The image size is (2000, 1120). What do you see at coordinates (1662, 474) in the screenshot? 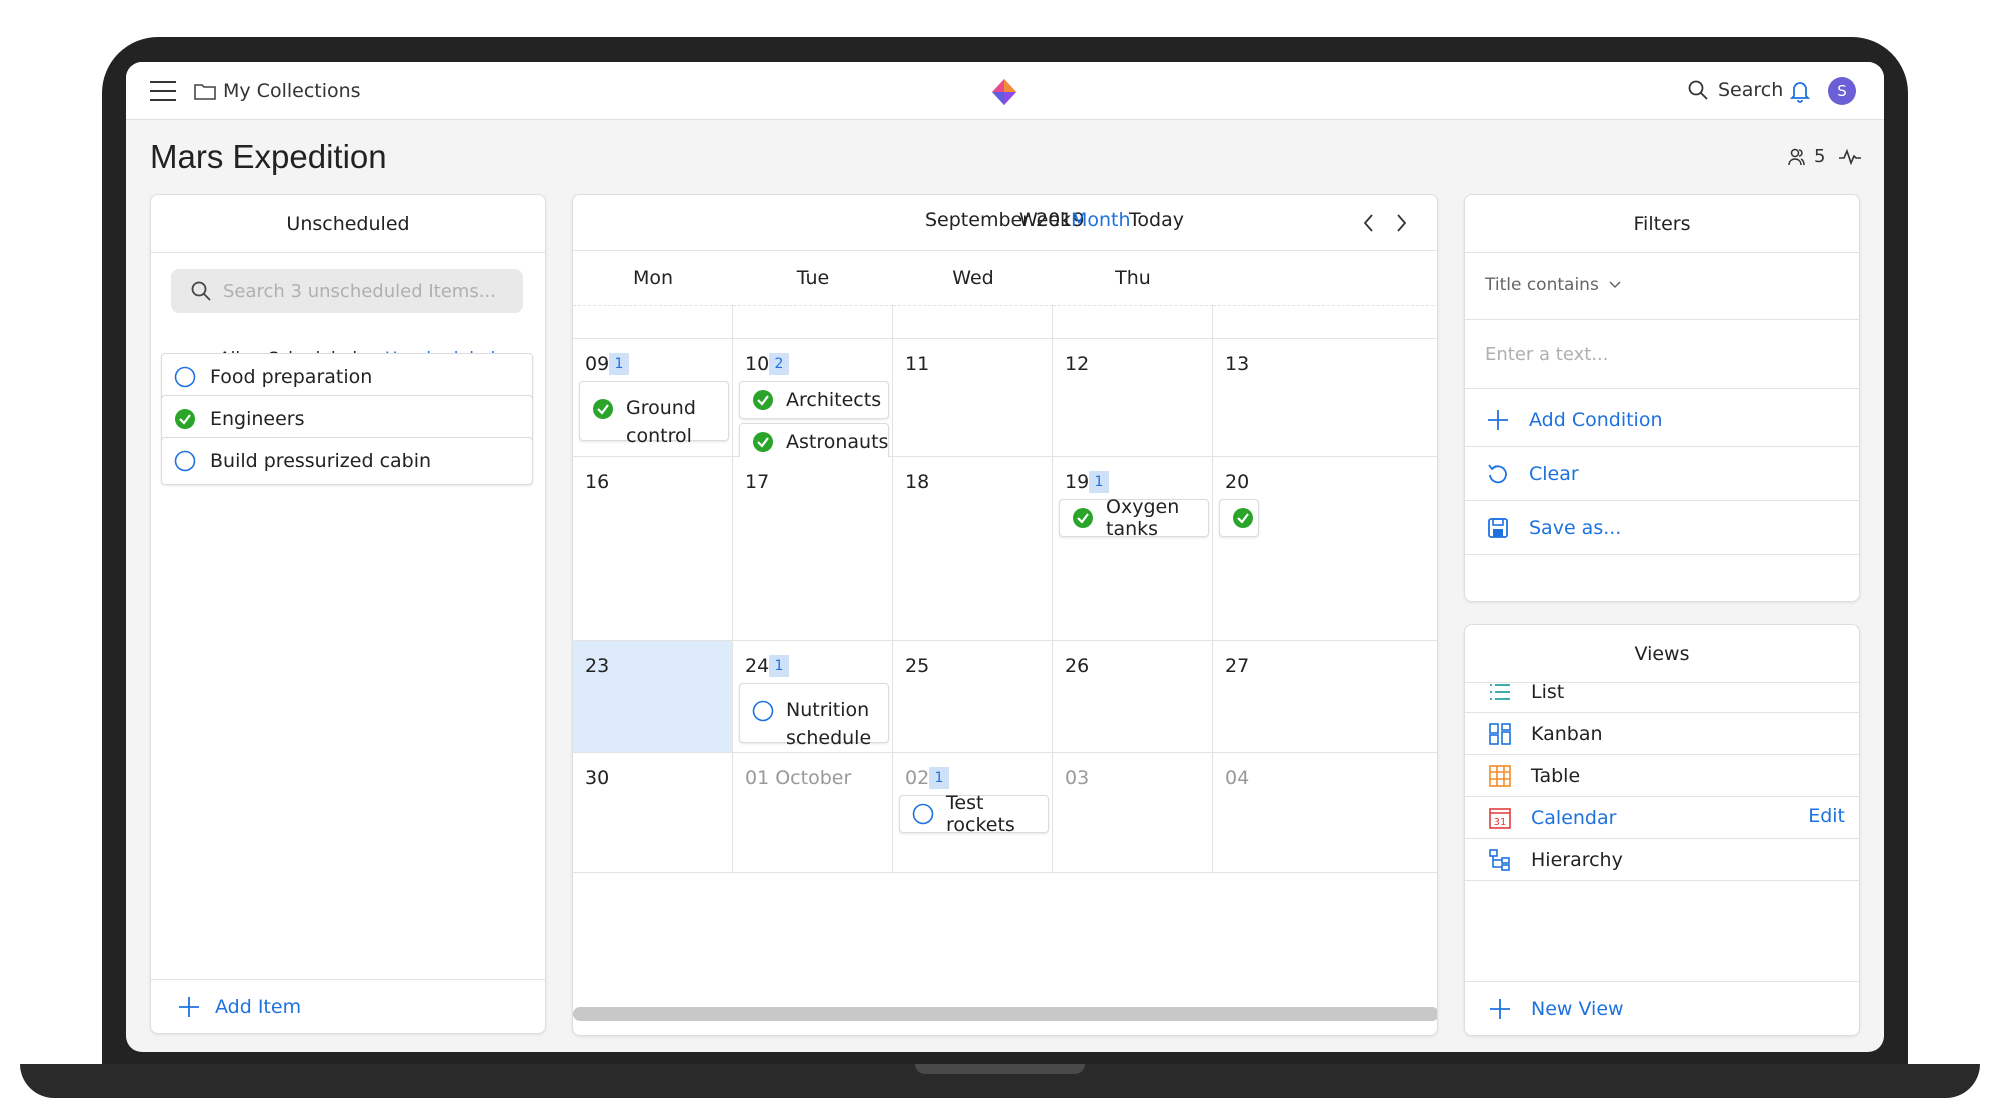
I see `clear-button: Clear` at bounding box center [1662, 474].